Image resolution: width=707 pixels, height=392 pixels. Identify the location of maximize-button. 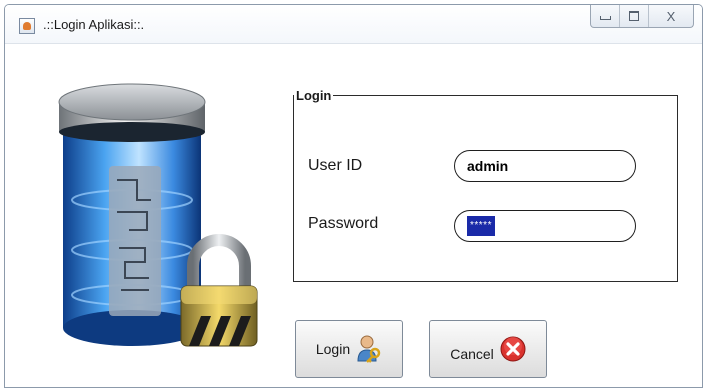
(634, 16).